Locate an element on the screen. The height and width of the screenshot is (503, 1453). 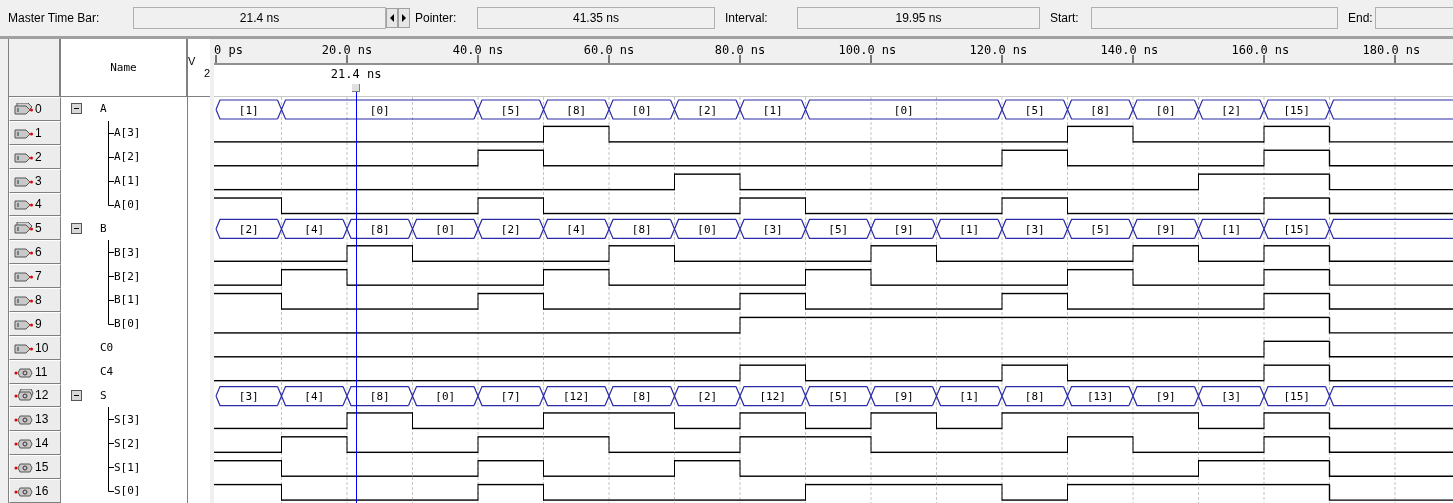
node-button: 9 is located at coordinates (35, 323).